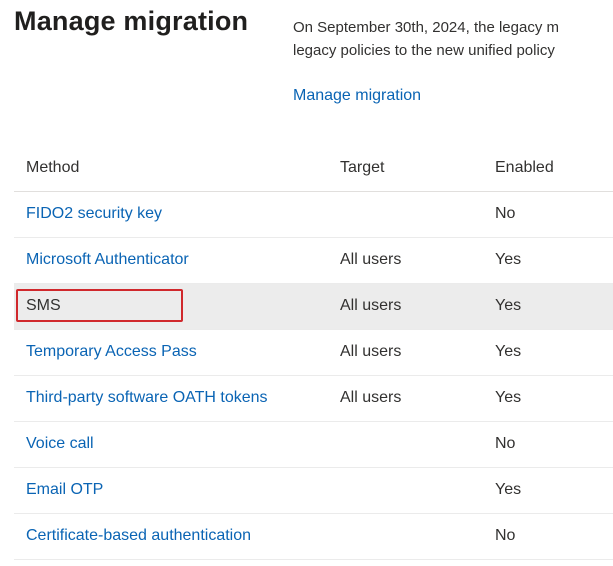 The image size is (613, 566). What do you see at coordinates (43, 306) in the screenshot?
I see `method-link-sms: SMS` at bounding box center [43, 306].